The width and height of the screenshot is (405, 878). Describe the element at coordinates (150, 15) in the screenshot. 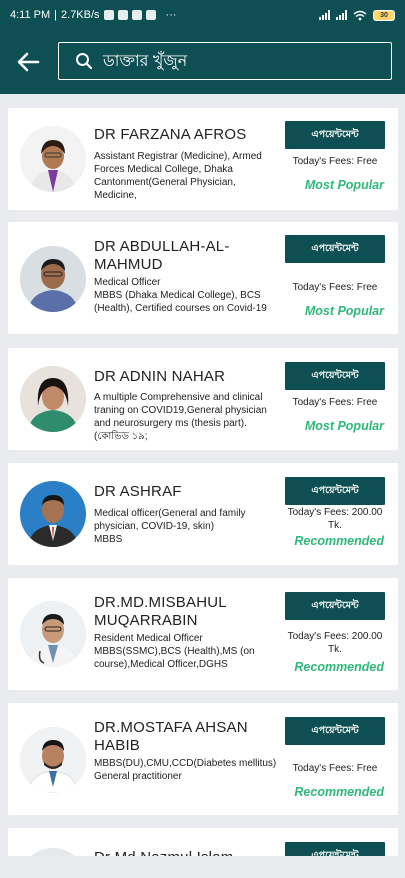

I see `sync-icon` at that location.